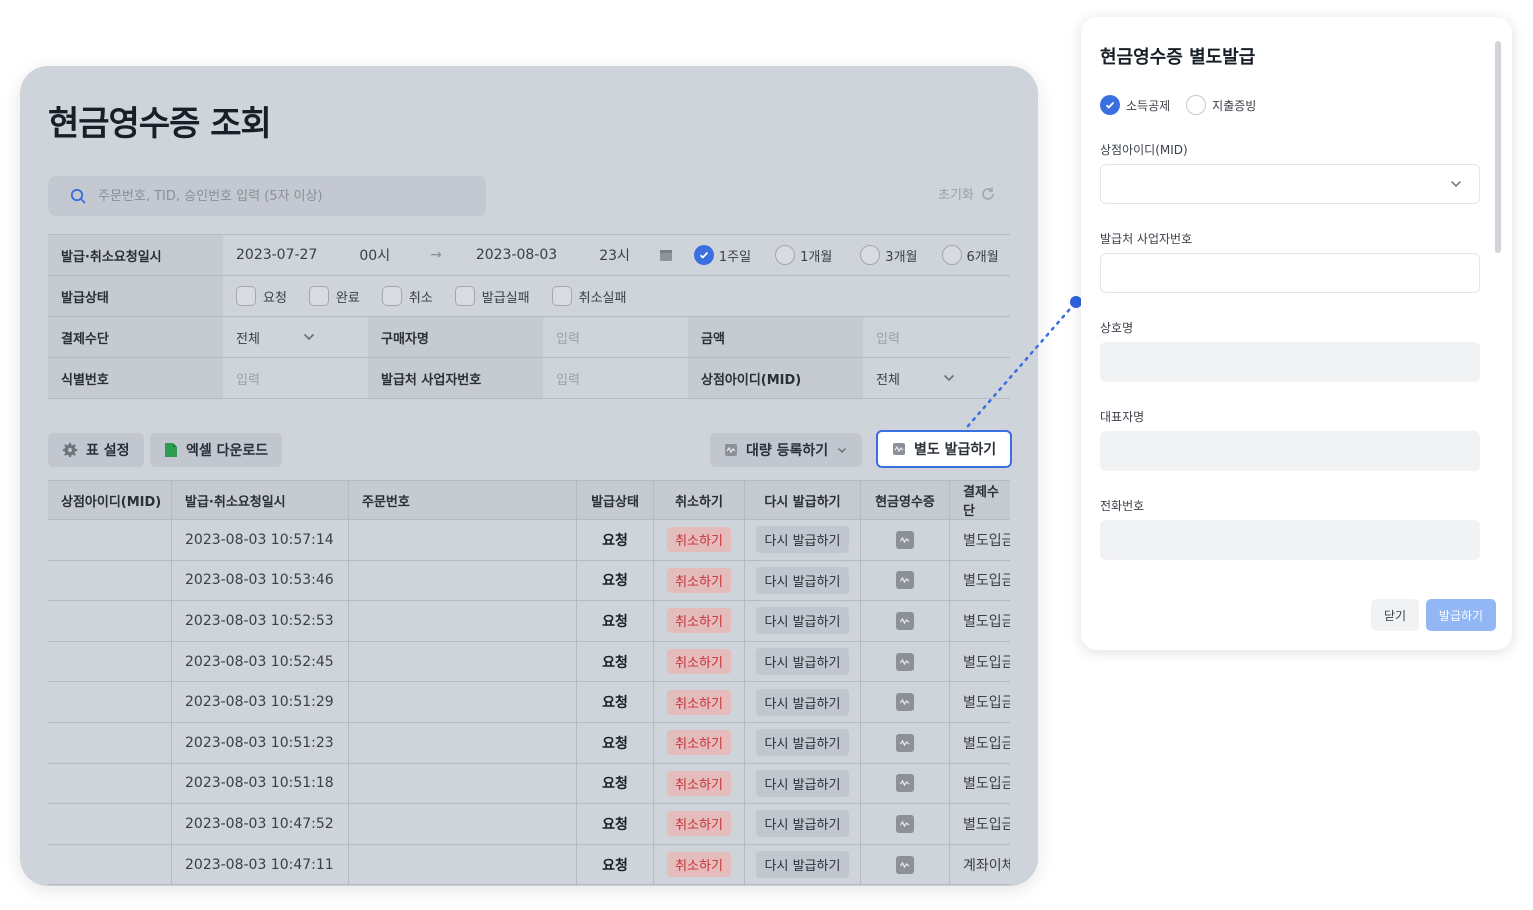 The image size is (1533, 910). What do you see at coordinates (588, 296) in the screenshot?
I see `status-checkbox: 취소실패` at bounding box center [588, 296].